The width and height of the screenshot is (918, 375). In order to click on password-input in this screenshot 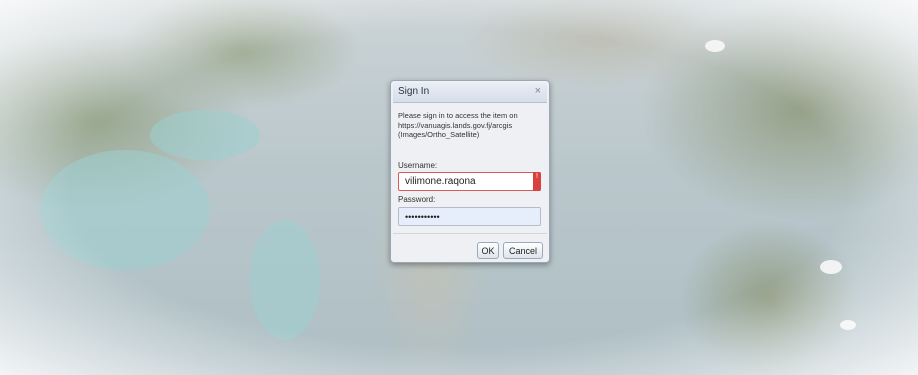, I will do `click(469, 216)`.